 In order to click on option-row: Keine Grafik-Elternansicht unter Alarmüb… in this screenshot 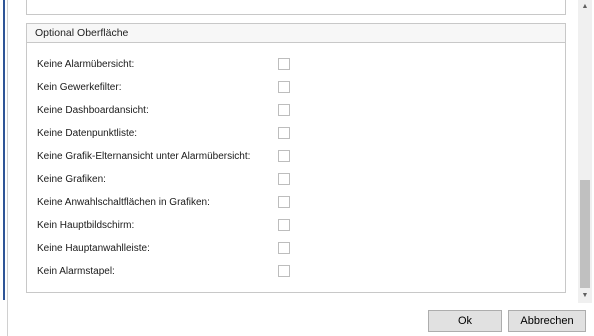, I will do `click(297, 157)`.